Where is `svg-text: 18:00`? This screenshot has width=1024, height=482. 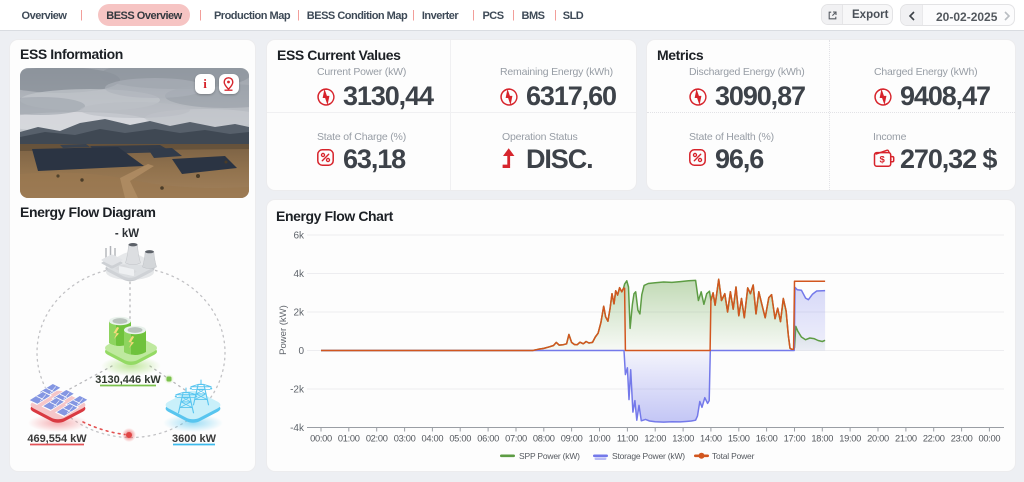
svg-text: 18:00 is located at coordinates (822, 439).